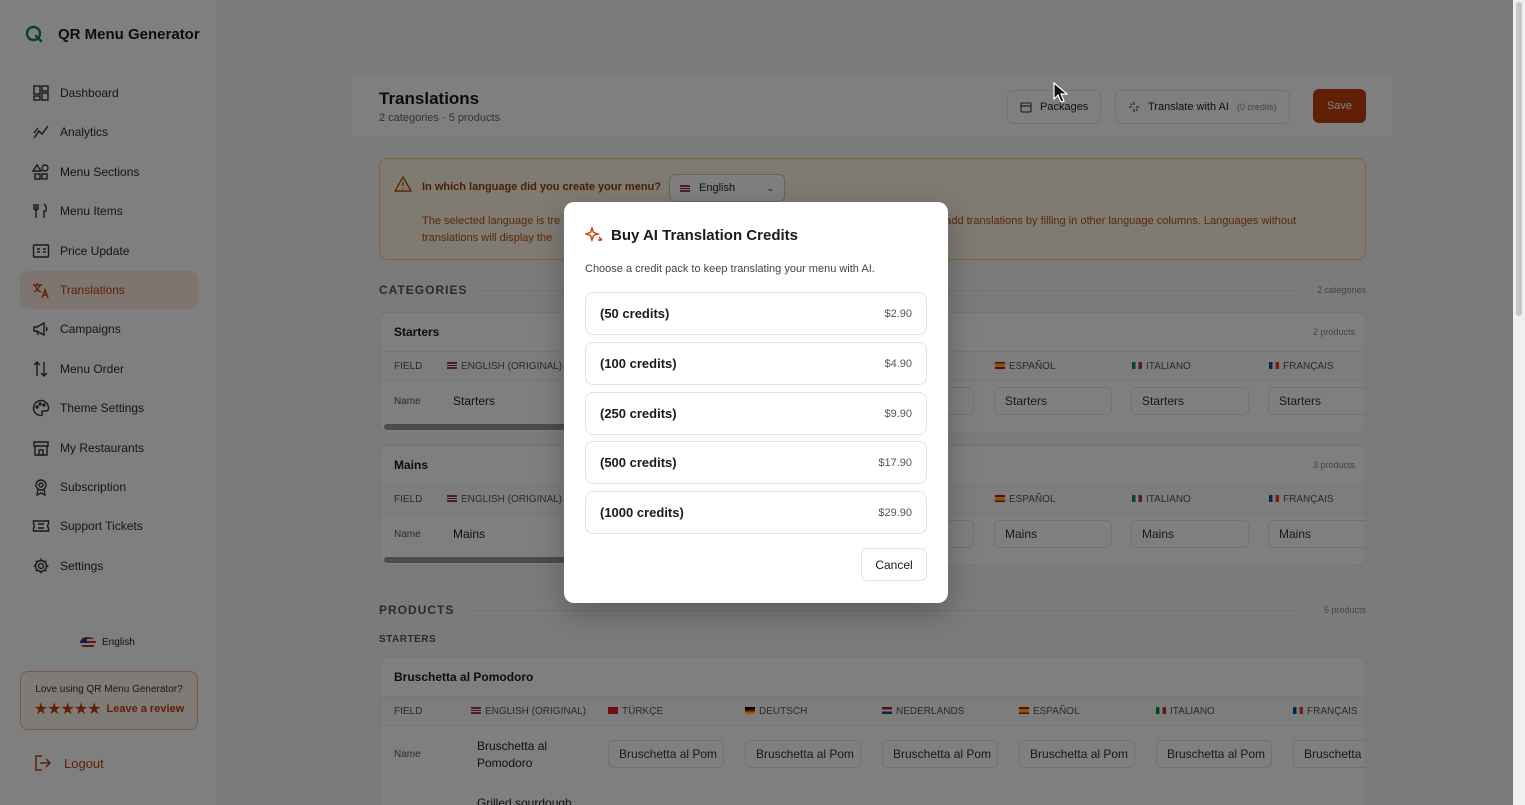 This screenshot has height=805, width=1525. Describe the element at coordinates (594, 234) in the screenshot. I see `sparkle-icon` at that location.